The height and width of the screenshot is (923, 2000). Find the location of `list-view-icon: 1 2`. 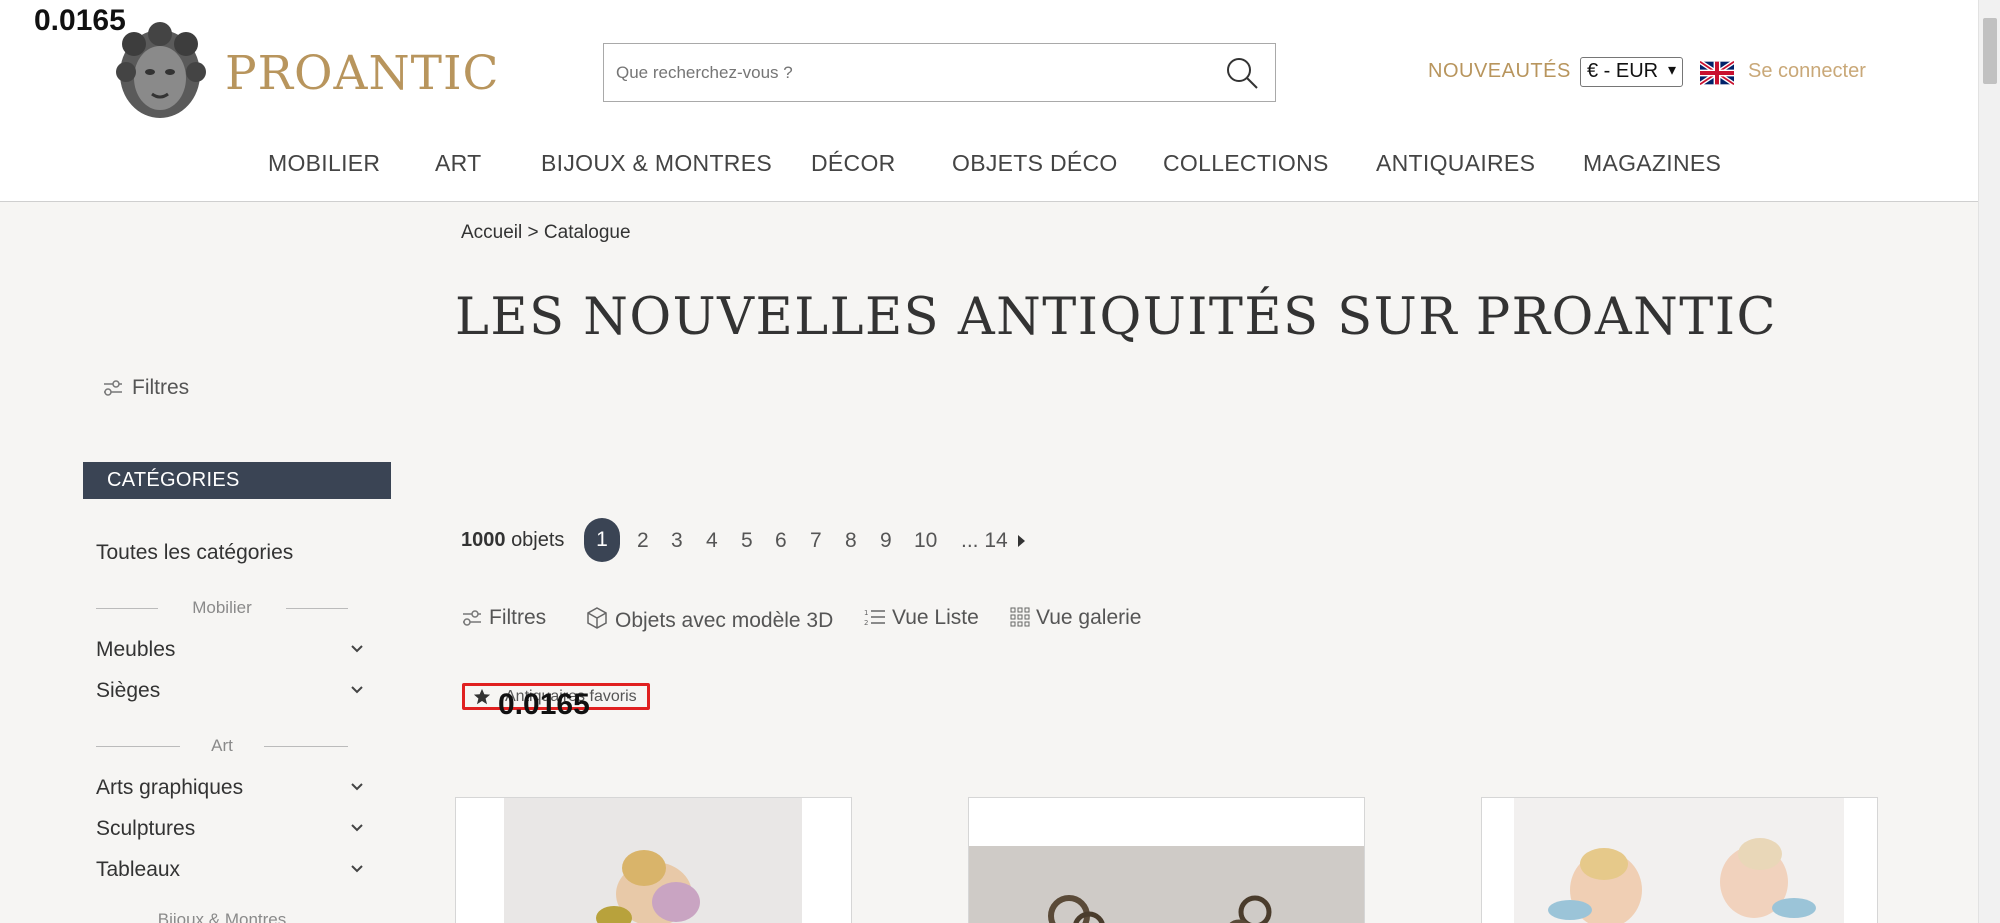

list-view-icon: 1 2 is located at coordinates (874, 618).